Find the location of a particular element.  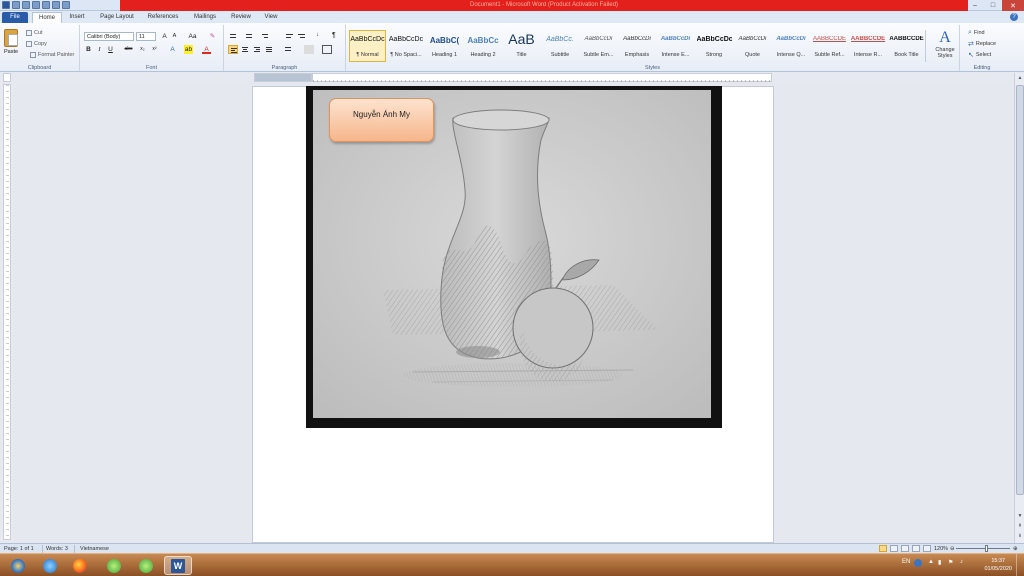

previous-page-icon: ⇞ is located at coordinates (1020, 526).